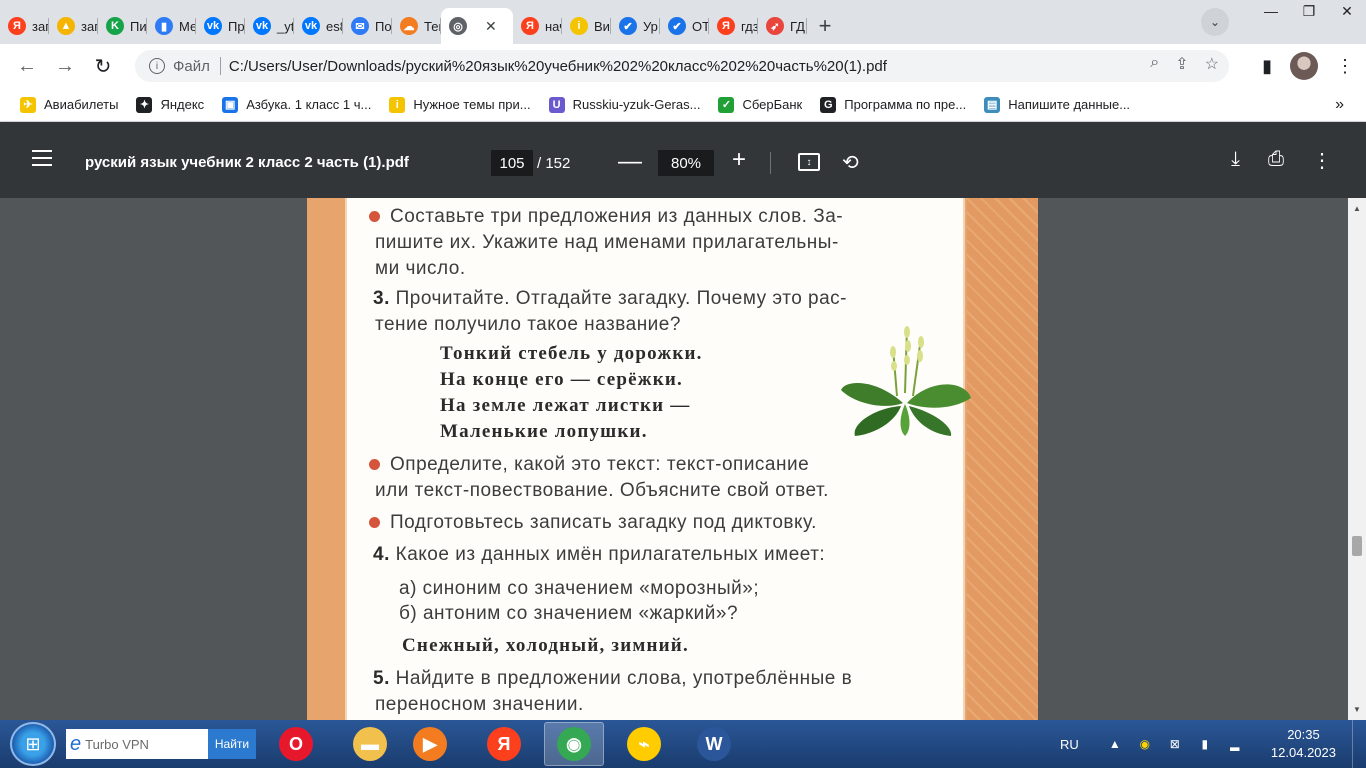  Describe the element at coordinates (296, 744) in the screenshot. I see `taskbar-app: O` at that location.